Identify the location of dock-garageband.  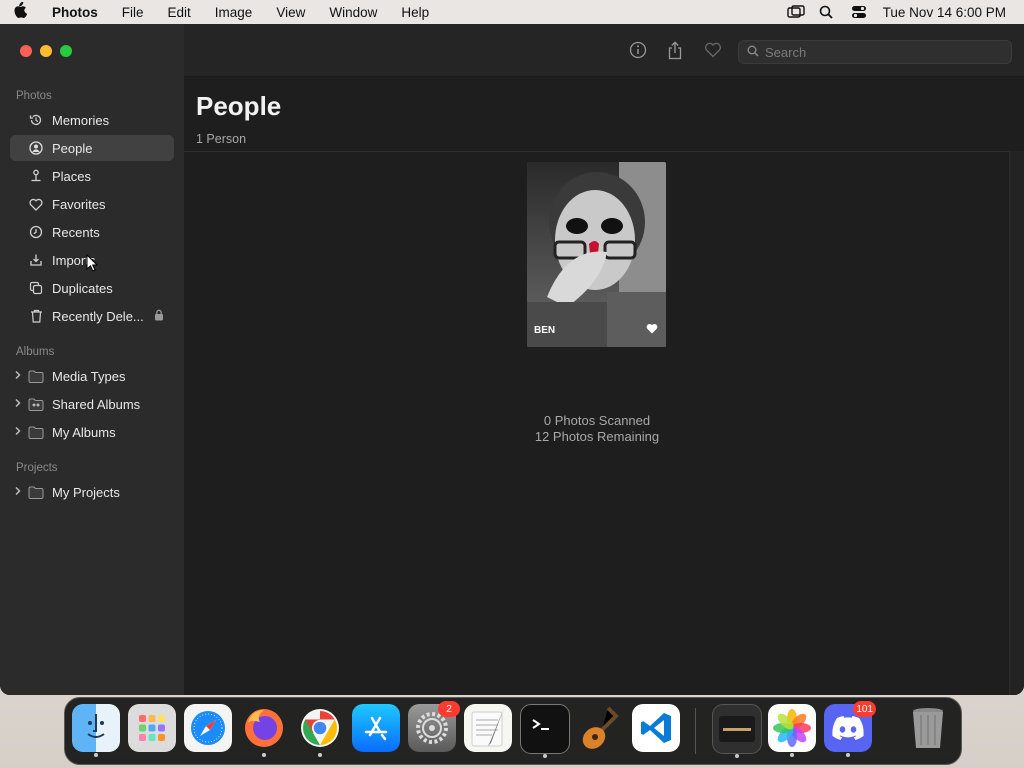
(600, 728).